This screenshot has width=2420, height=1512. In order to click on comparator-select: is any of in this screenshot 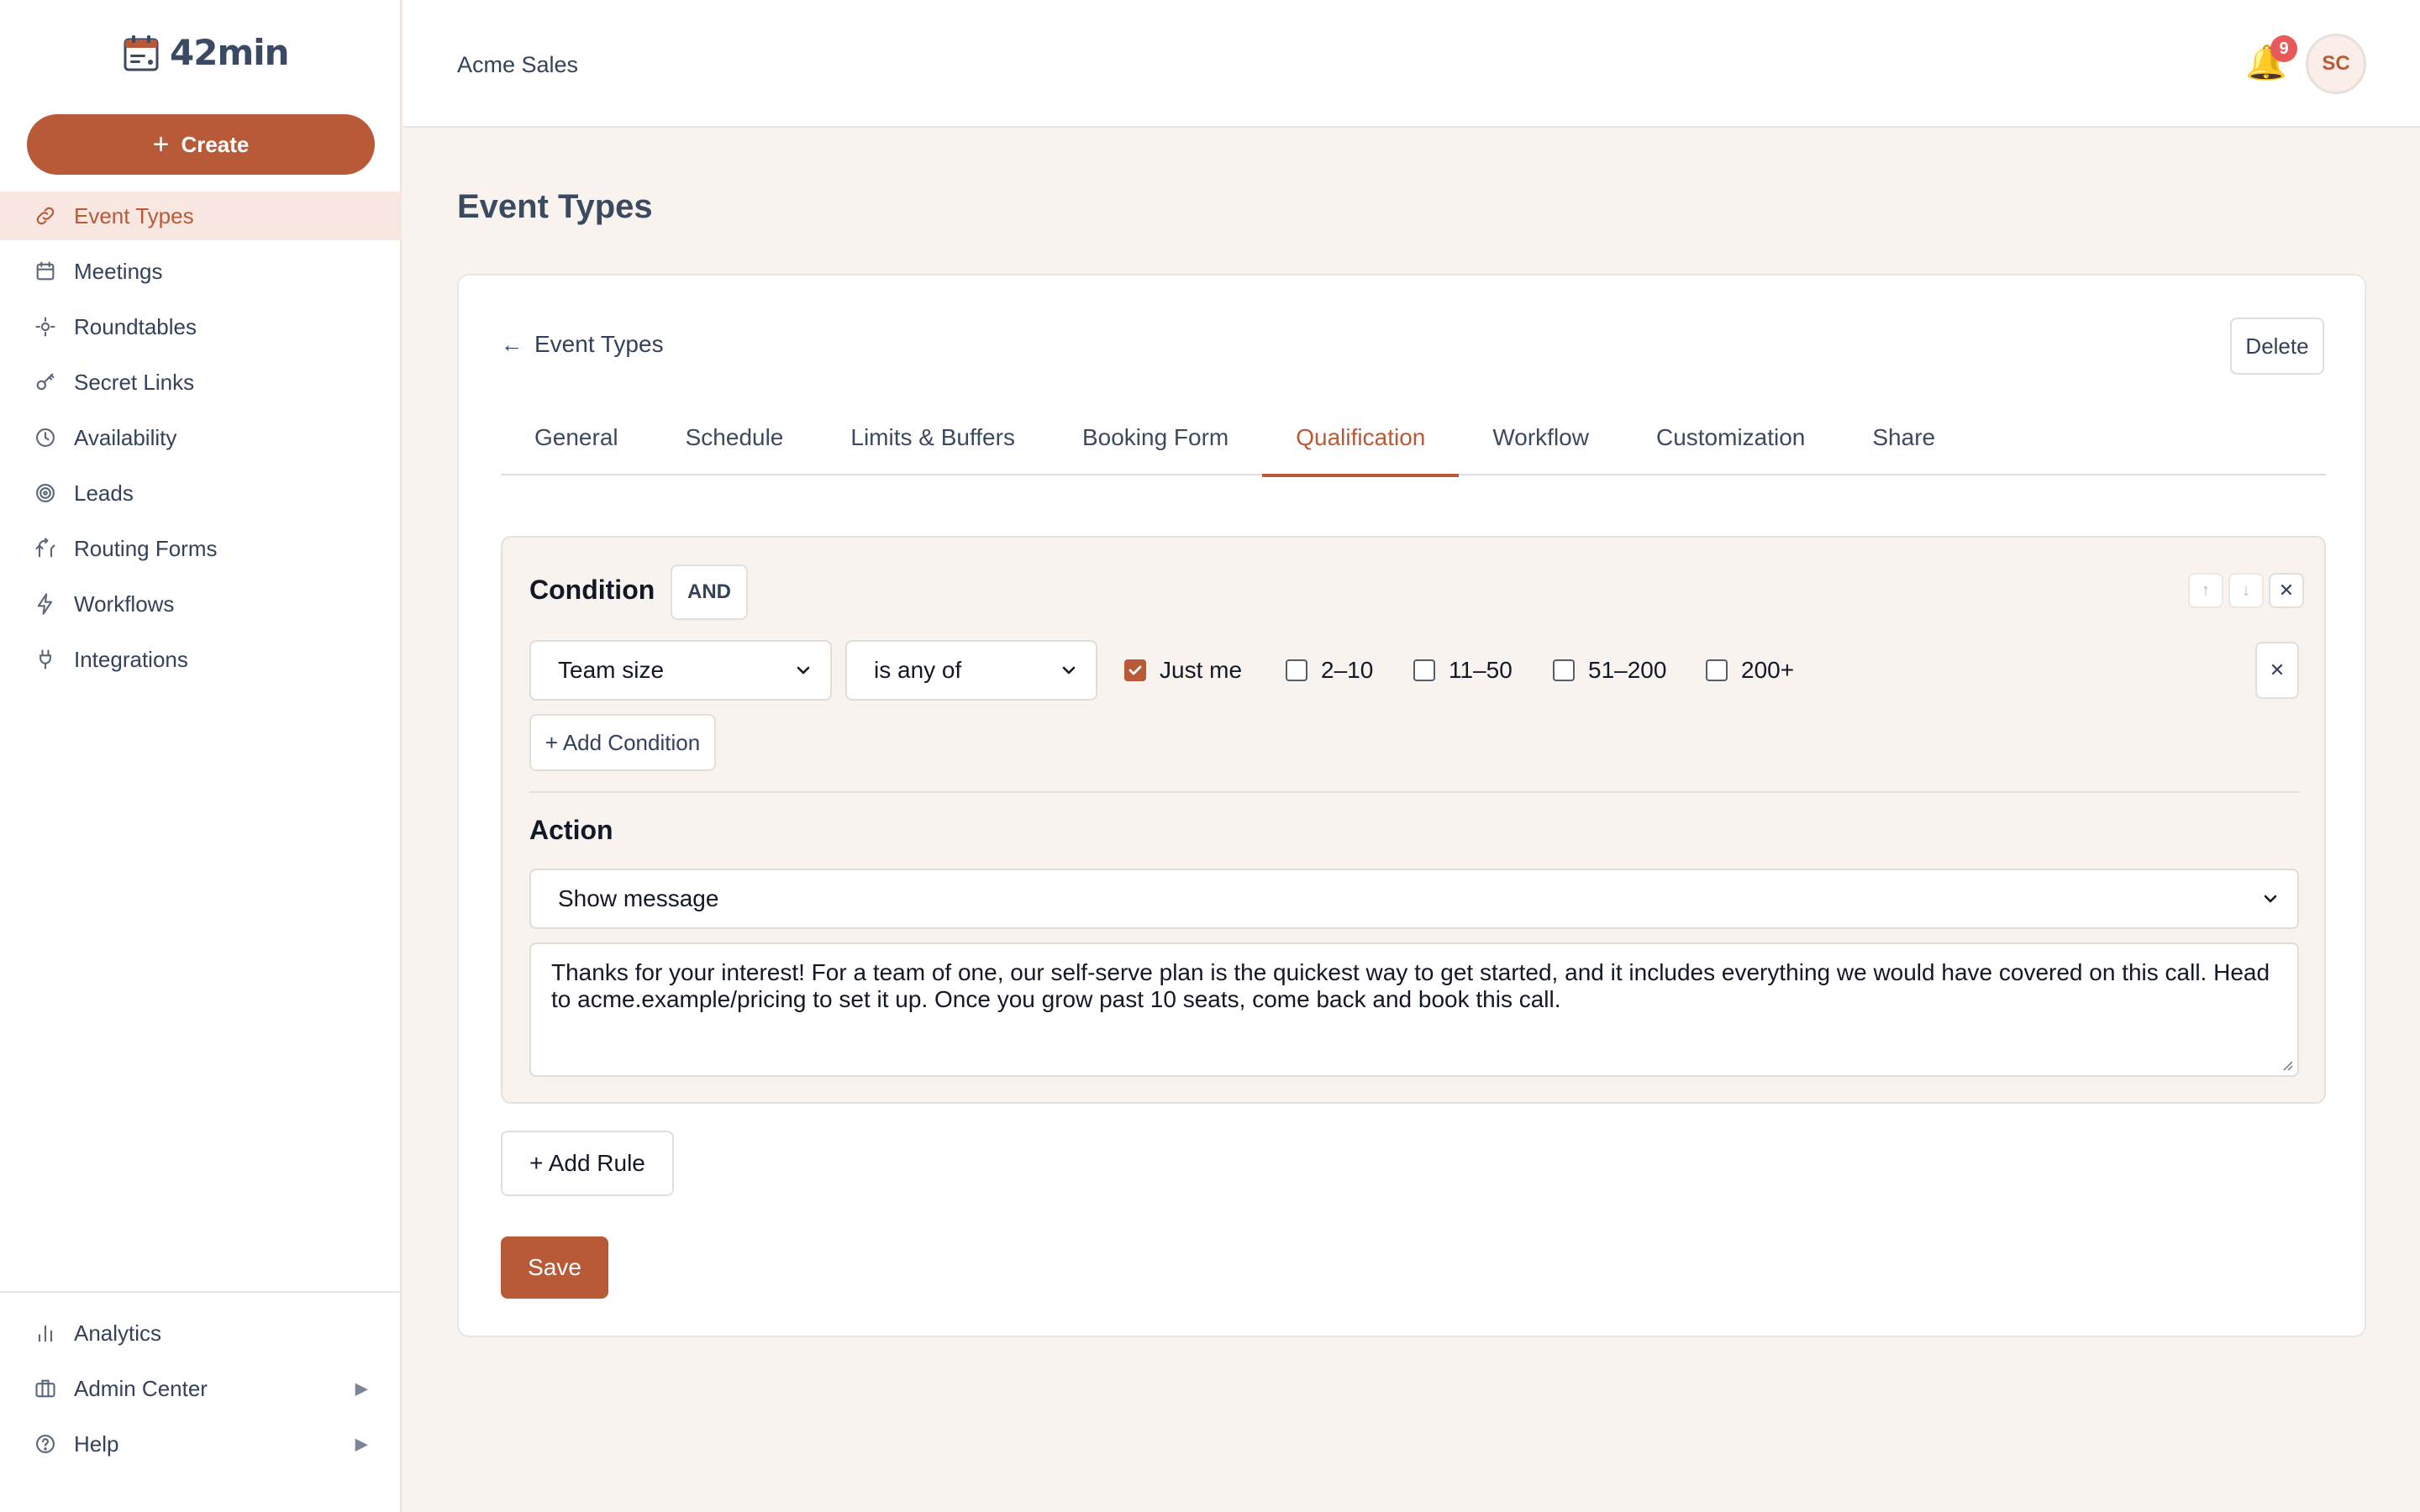, I will do `click(971, 670)`.